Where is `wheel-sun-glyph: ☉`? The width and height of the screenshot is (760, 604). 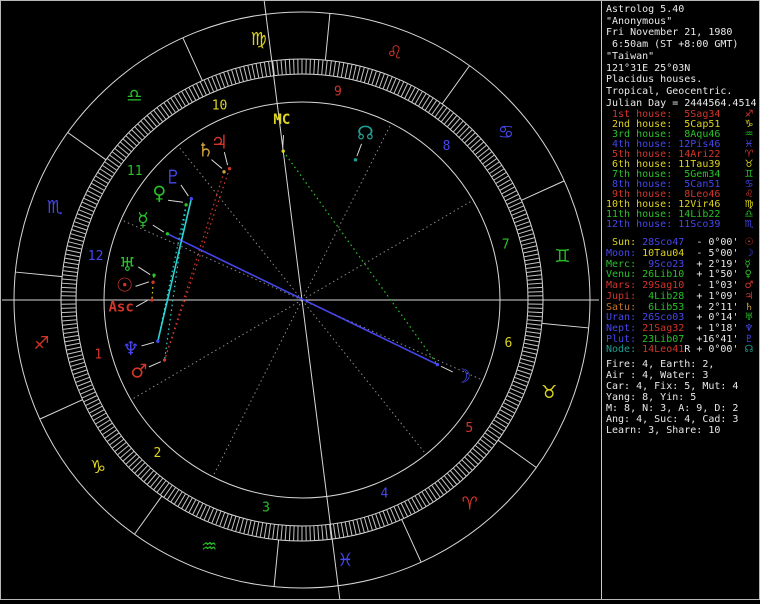 wheel-sun-glyph: ☉ is located at coordinates (124, 285).